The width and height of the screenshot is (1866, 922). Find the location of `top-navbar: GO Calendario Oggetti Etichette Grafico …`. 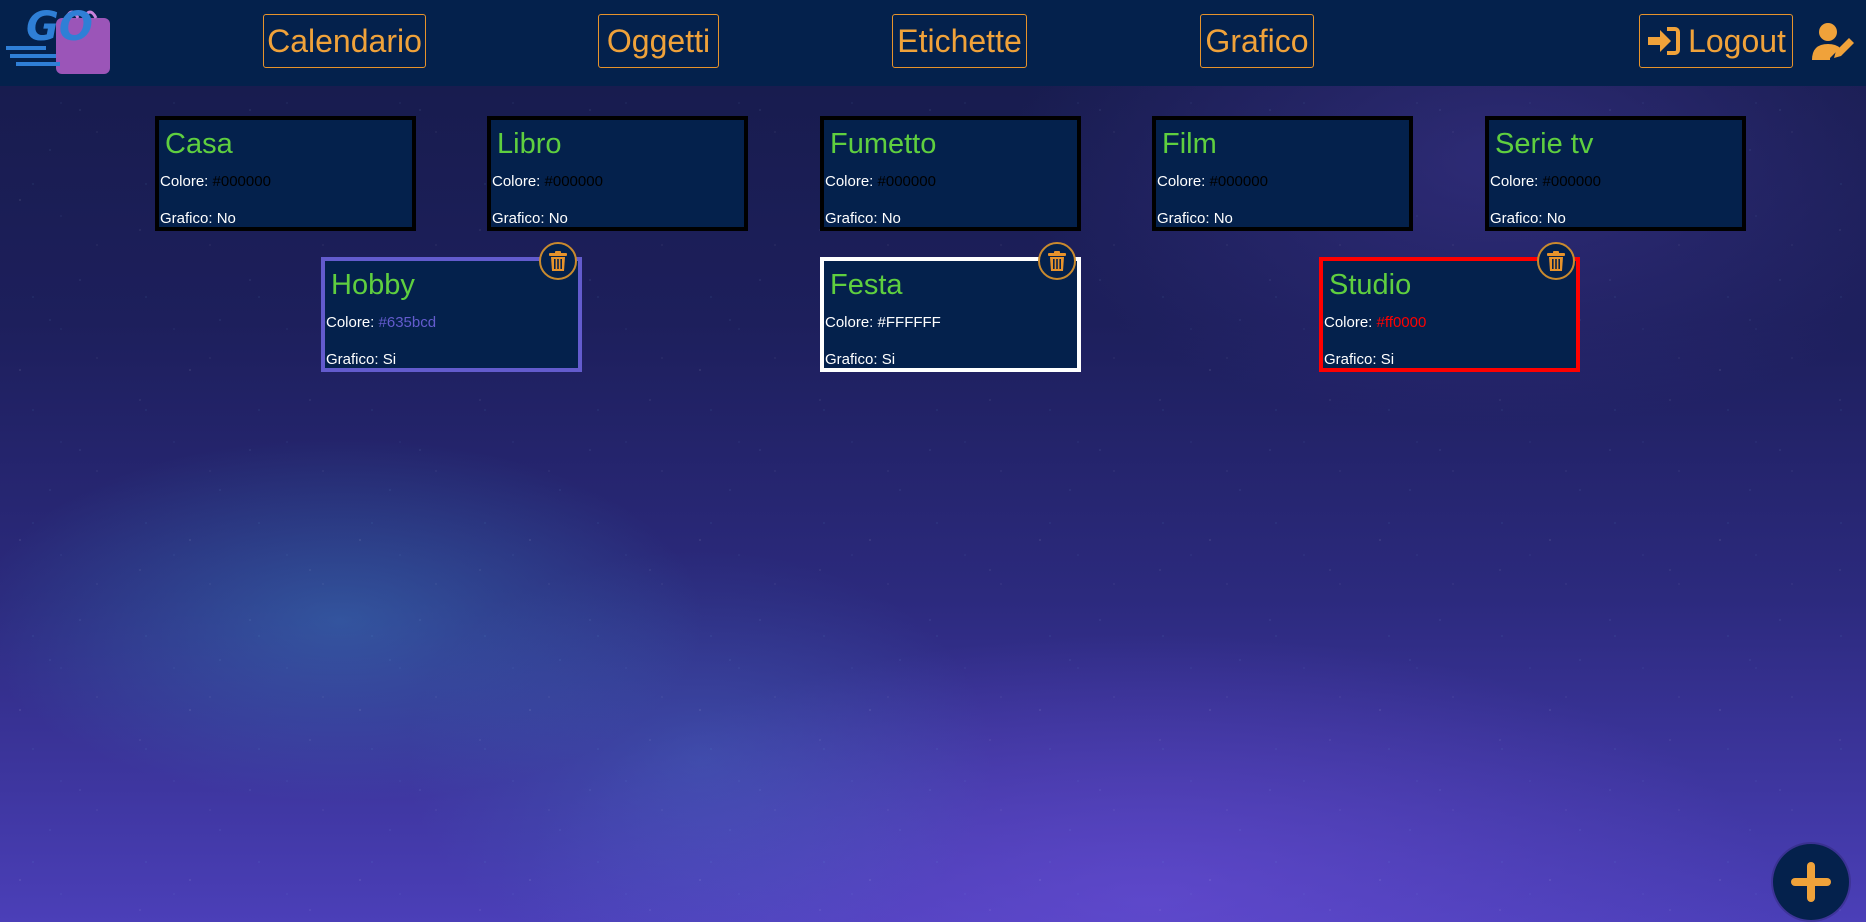

top-navbar: GO Calendario Oggetti Etichette Grafico … is located at coordinates (933, 43).